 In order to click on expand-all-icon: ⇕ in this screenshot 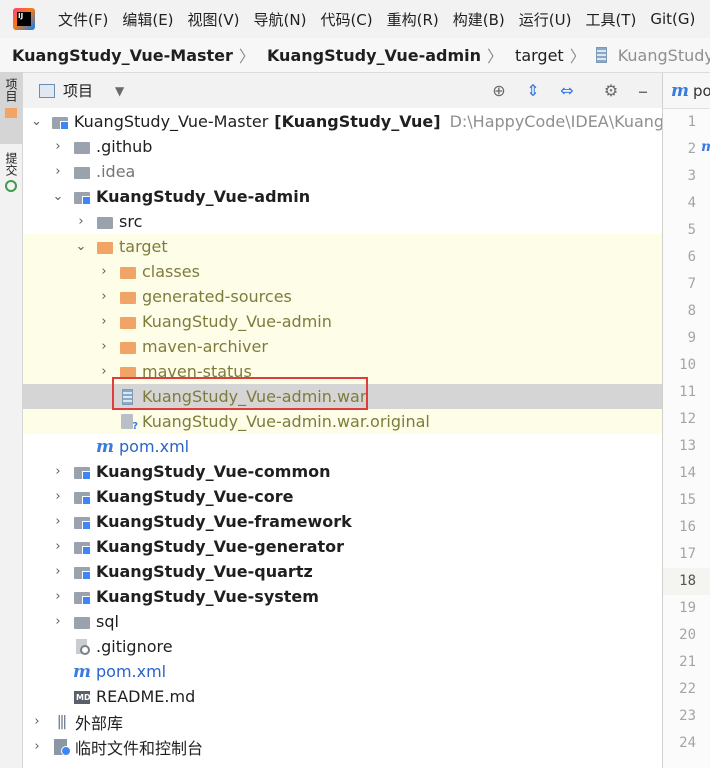, I will do `click(533, 90)`.